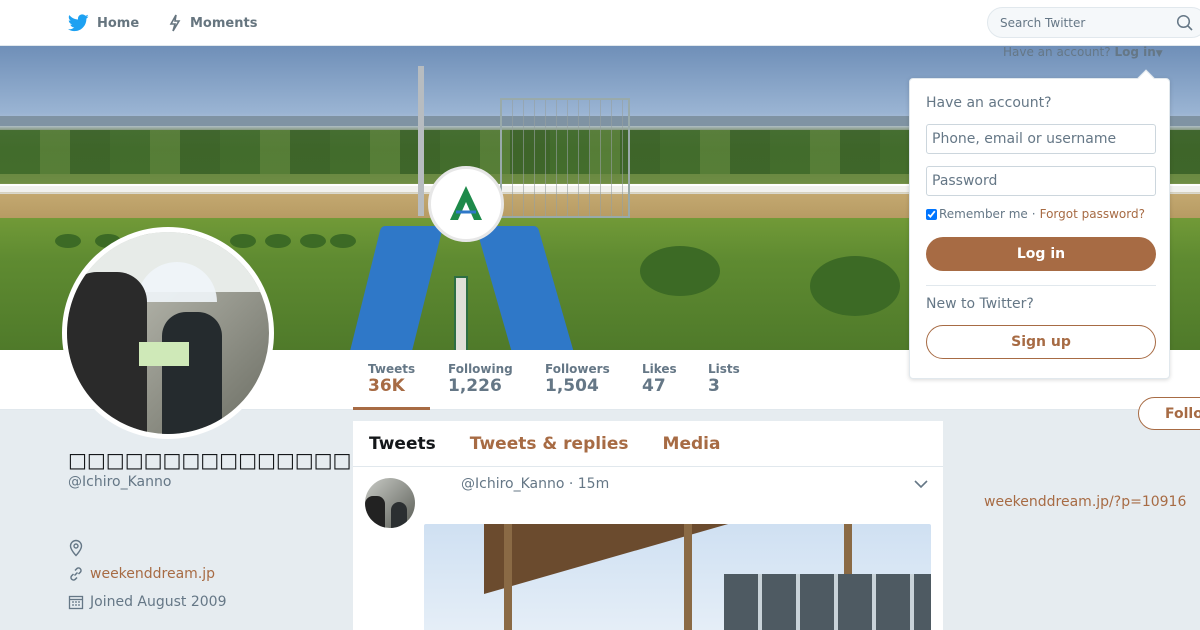 This screenshot has height=630, width=1200. Describe the element at coordinates (1134, 52) in the screenshot. I see `login-dropdown-toggle: Log in` at that location.